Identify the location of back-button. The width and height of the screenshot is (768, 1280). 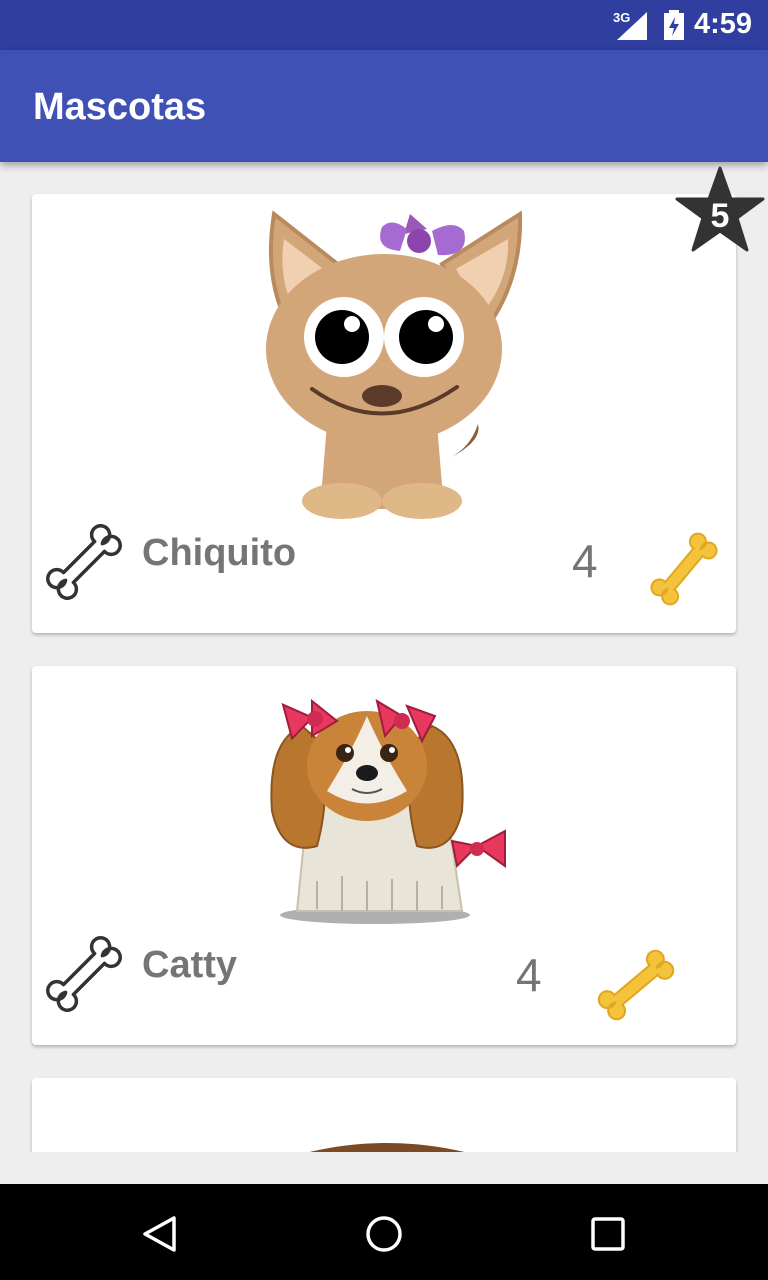
(160, 1232).